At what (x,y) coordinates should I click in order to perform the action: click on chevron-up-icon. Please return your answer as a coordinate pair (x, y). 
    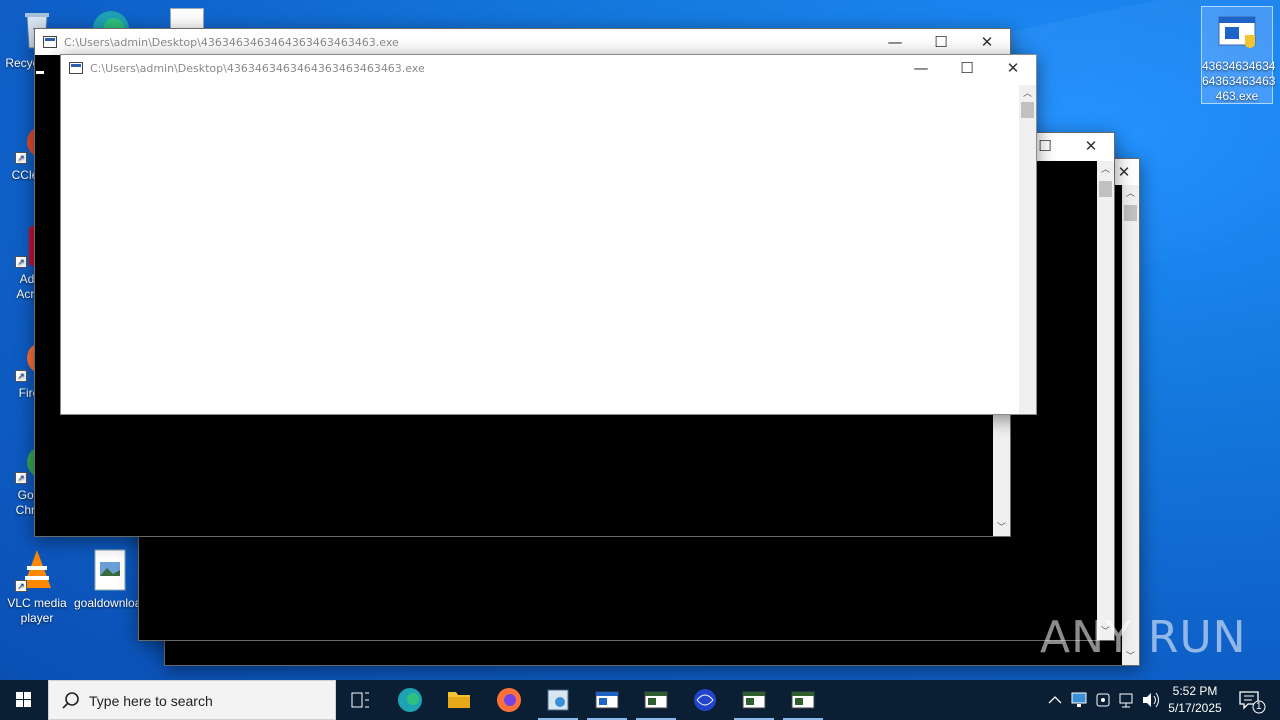
    Looking at the image, I should click on (1055, 700).